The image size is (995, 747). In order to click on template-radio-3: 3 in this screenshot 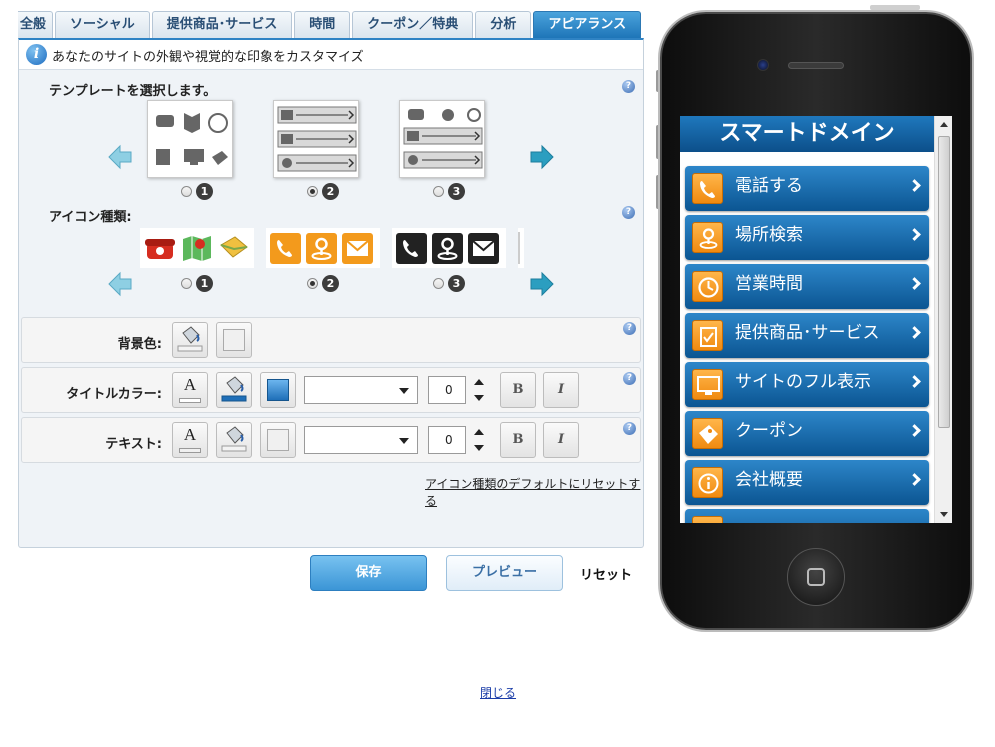, I will do `click(449, 191)`.